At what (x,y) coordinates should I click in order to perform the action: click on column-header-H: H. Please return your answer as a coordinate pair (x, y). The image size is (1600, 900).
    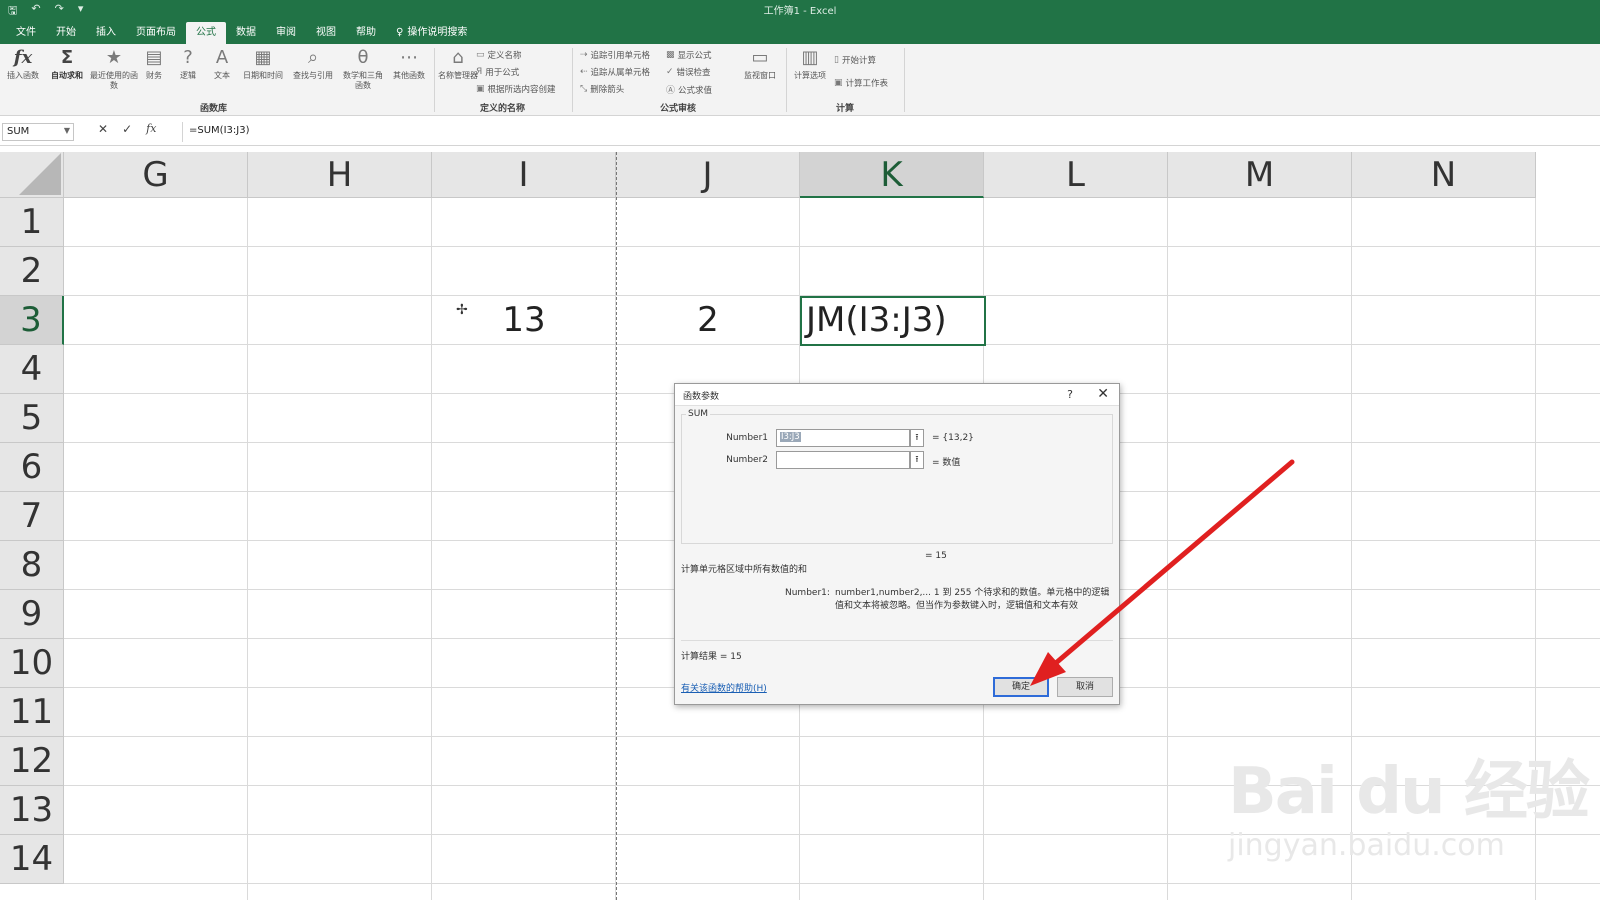
    Looking at the image, I should click on (340, 175).